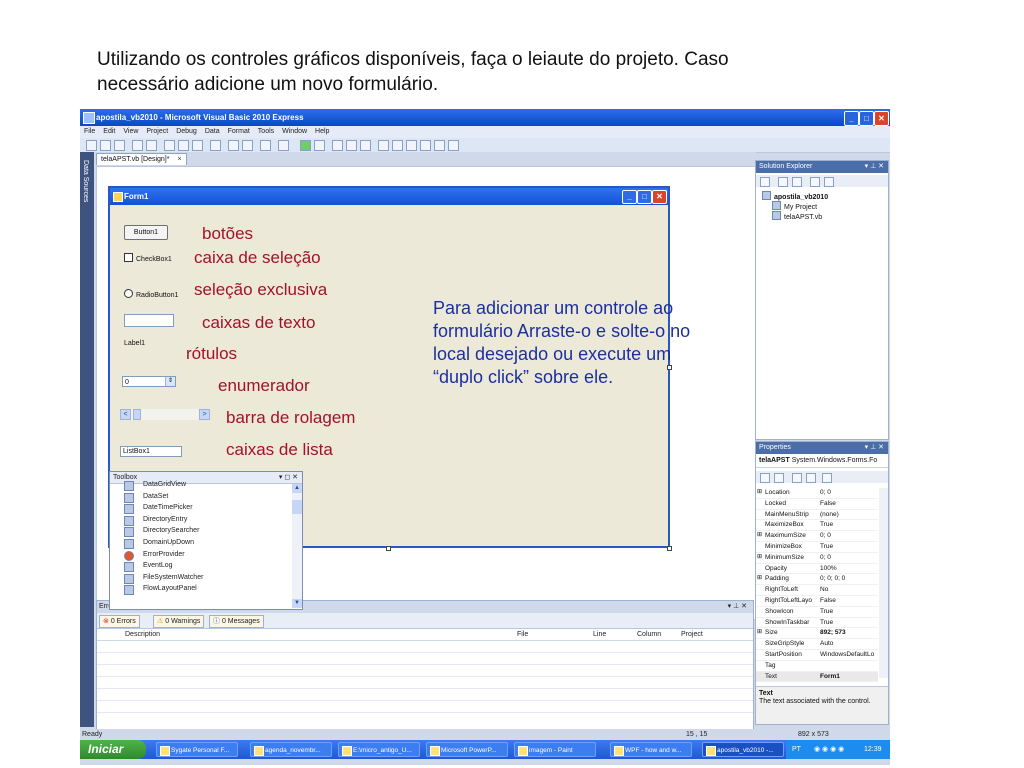  Describe the element at coordinates (849, 633) in the screenshot. I see `property-value: 892; 573` at that location.